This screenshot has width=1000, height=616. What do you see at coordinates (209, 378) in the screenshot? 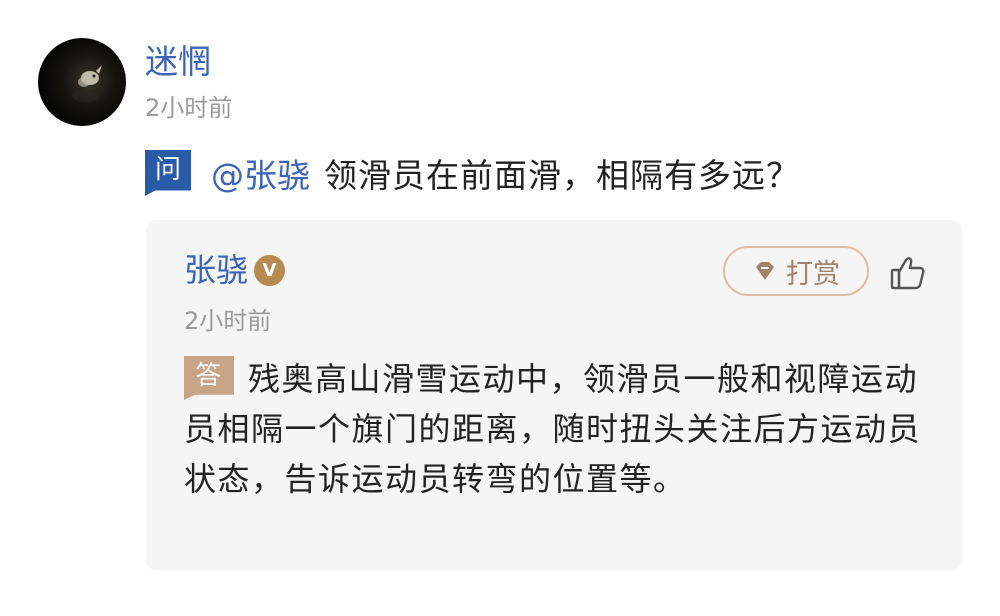
I see `answer-badge: 答` at bounding box center [209, 378].